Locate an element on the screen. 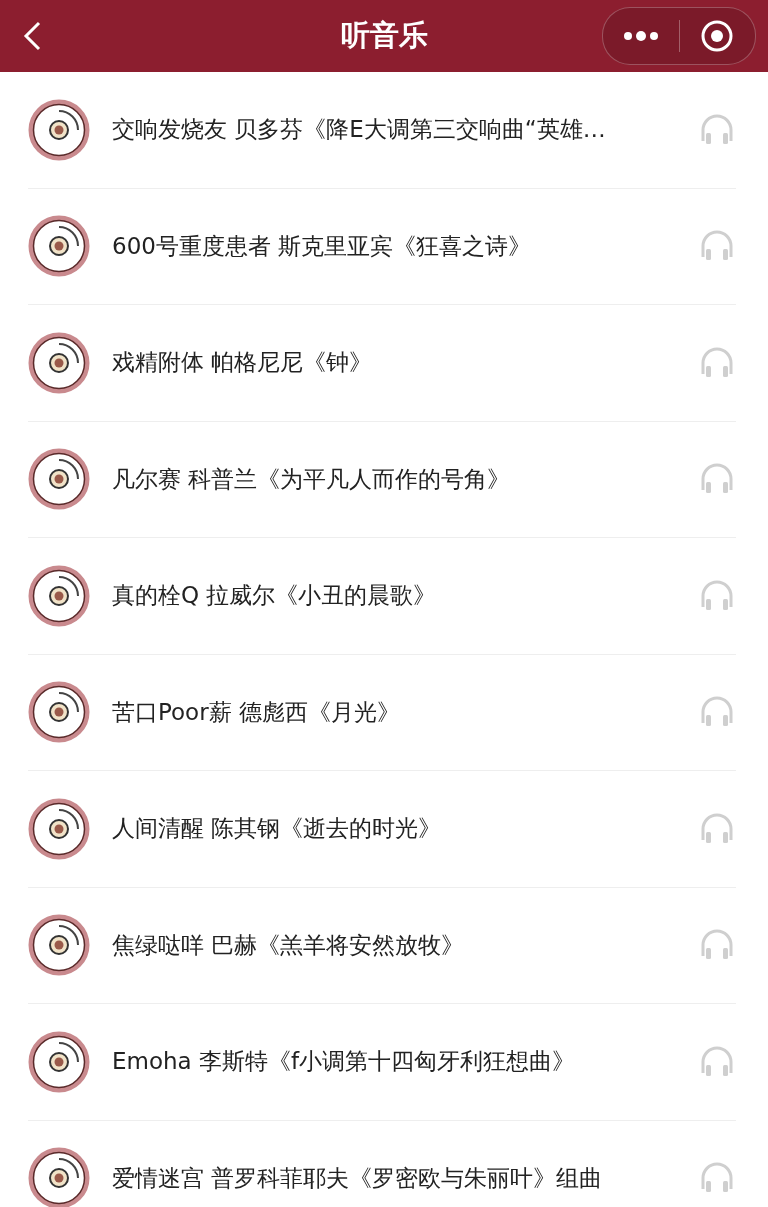  track-row: 真的栓Q 拉威尔《小丑的晨歌》 is located at coordinates (382, 596).